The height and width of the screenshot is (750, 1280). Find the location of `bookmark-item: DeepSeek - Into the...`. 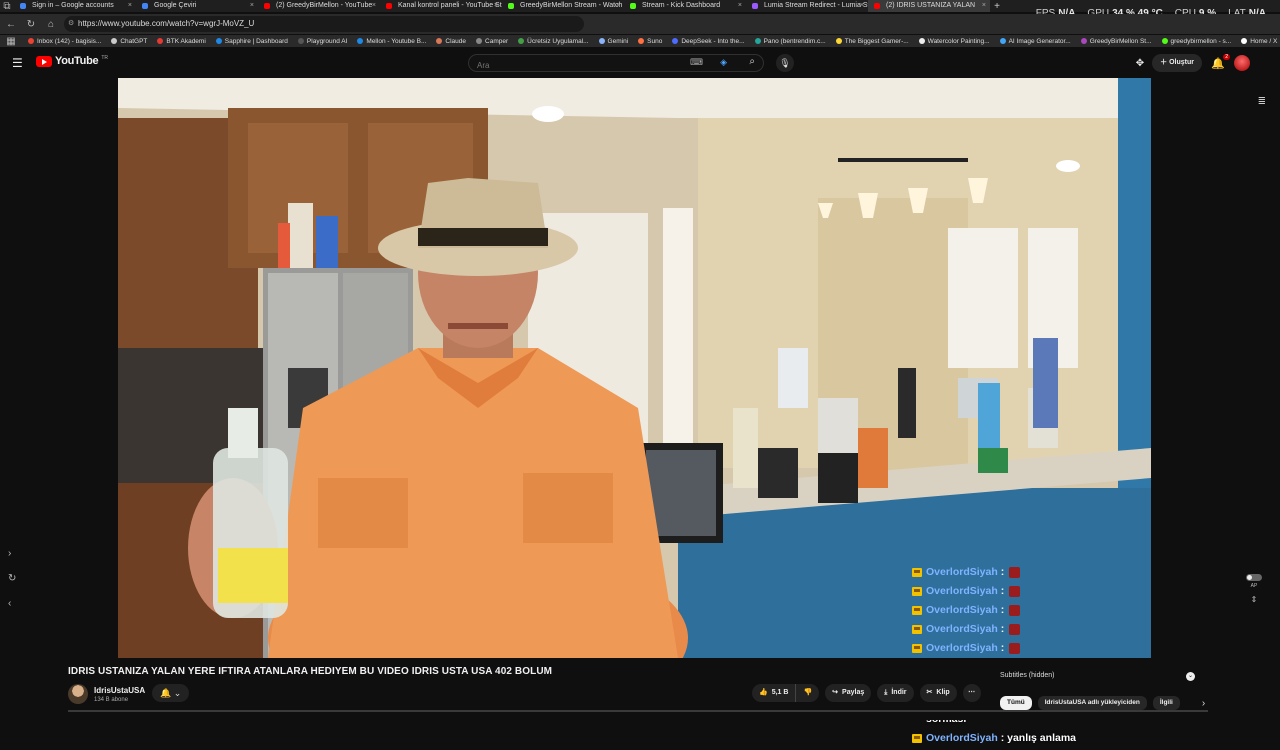

bookmark-item: DeepSeek - Into the... is located at coordinates (708, 41).